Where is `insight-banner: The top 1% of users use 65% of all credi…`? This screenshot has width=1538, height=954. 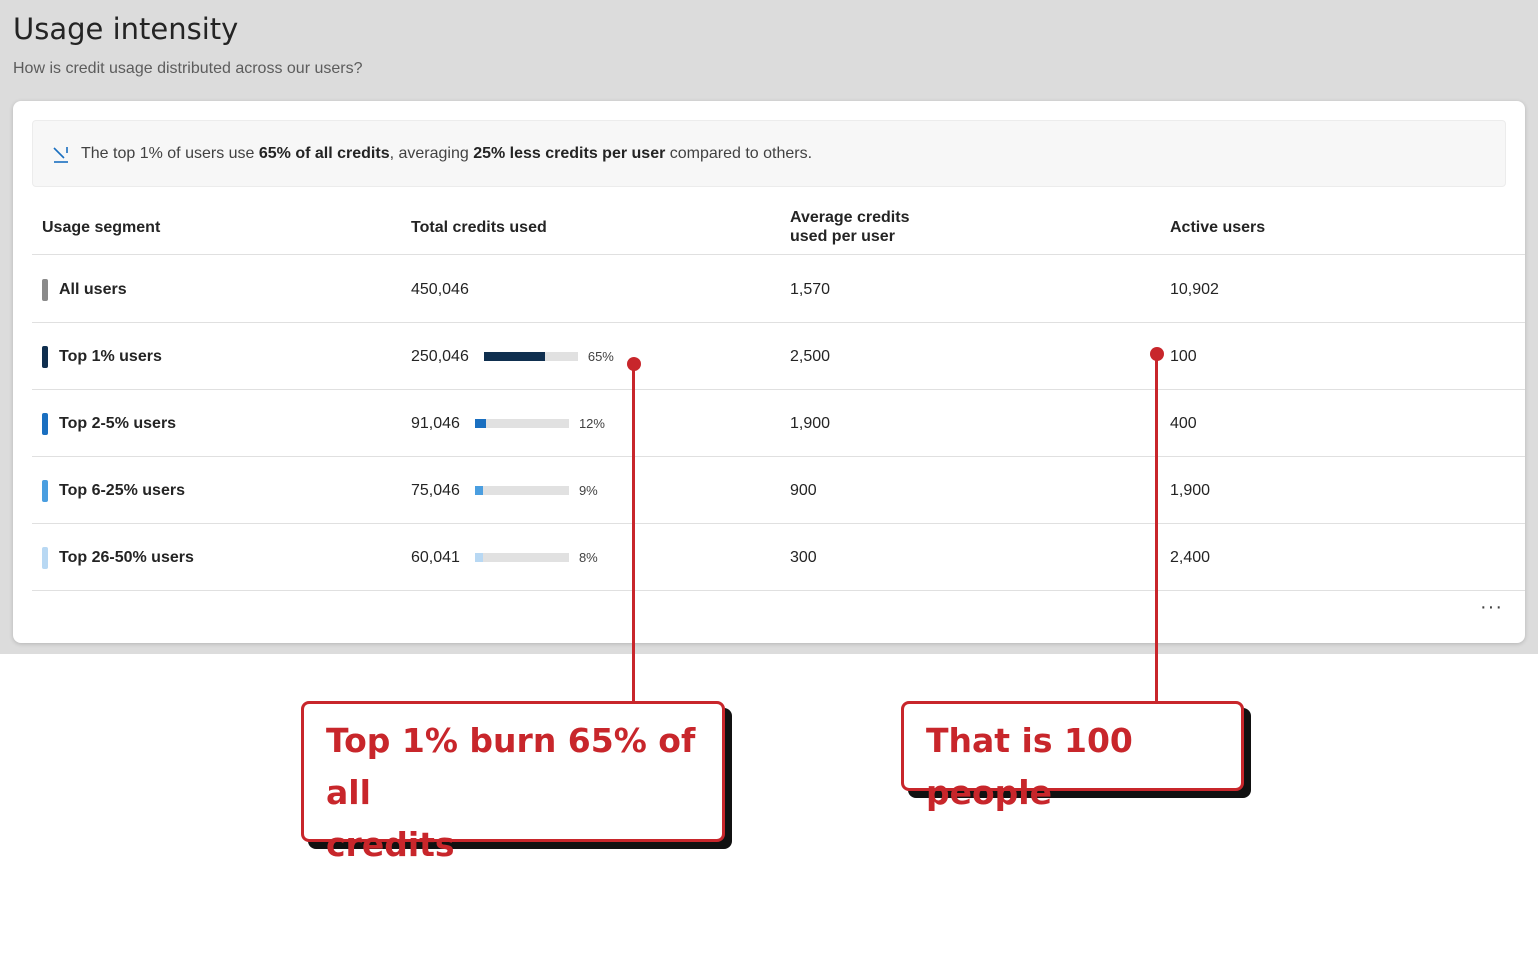
insight-banner: The top 1% of users use 65% of all credi… is located at coordinates (769, 153).